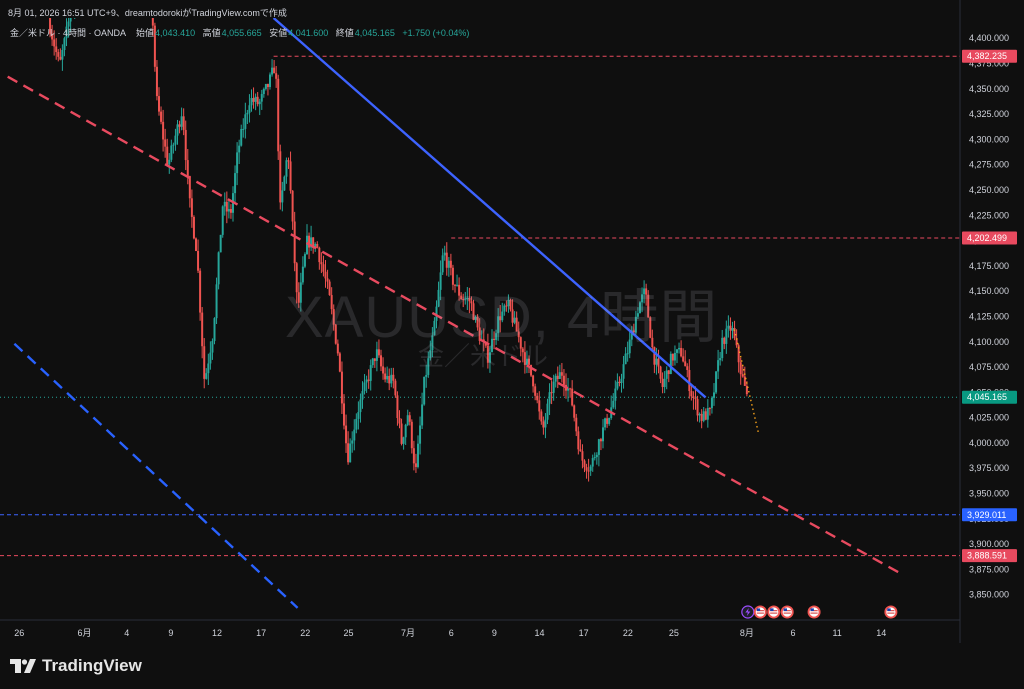  Describe the element at coordinates (989, 443) in the screenshot. I see `y-tick-label: 4,000.000` at that location.